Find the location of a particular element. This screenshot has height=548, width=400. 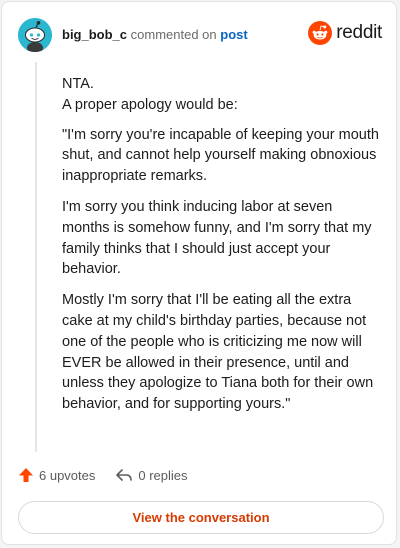

comment-header: big_bob_c commented on post is located at coordinates (155, 34).